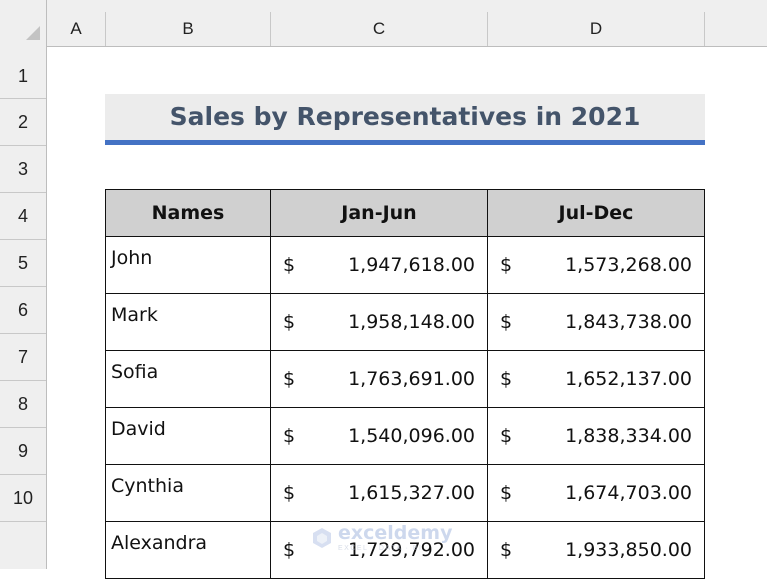  Describe the element at coordinates (411, 436) in the screenshot. I see `amount: 1,540,096.00` at that location.